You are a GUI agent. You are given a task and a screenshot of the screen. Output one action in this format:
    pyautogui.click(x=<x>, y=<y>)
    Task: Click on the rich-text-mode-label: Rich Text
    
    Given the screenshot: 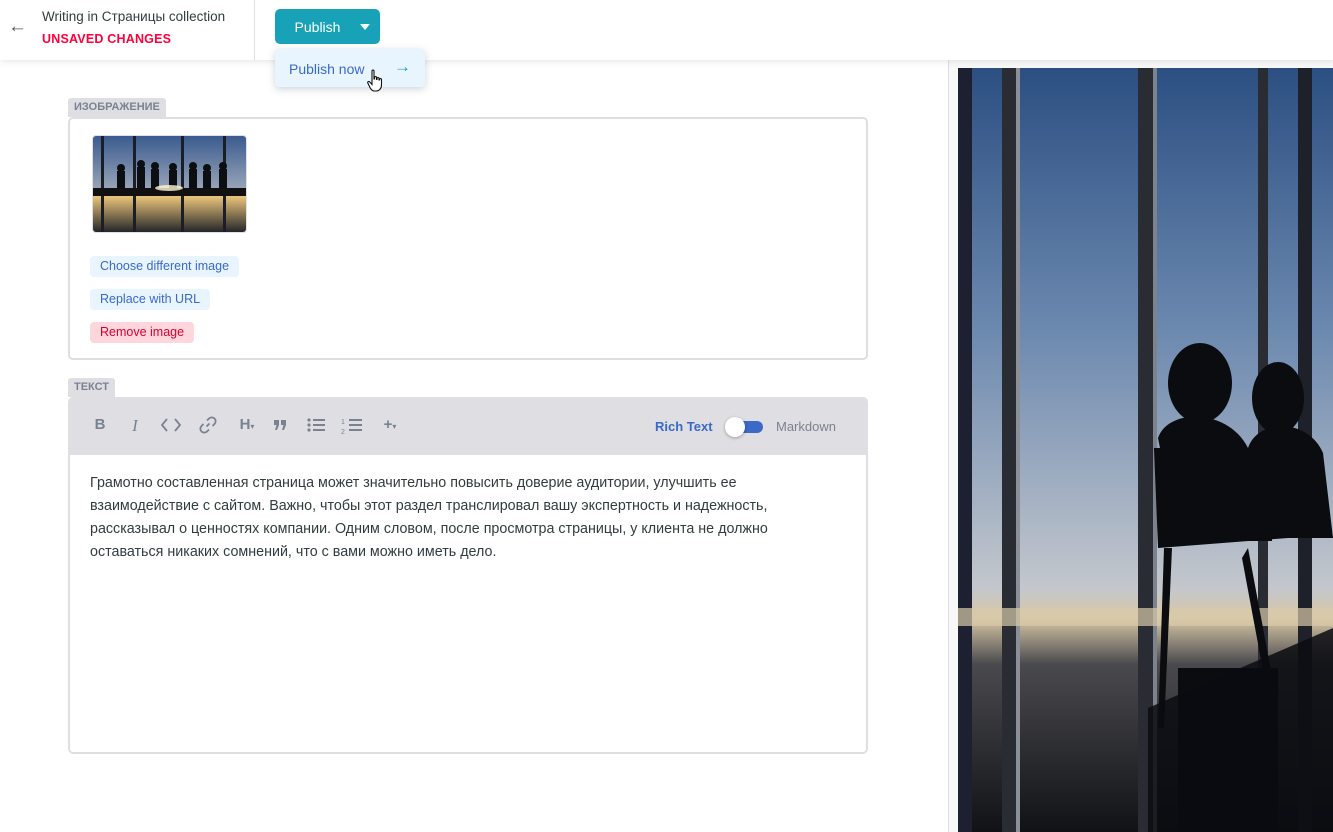 What is the action you would take?
    pyautogui.click(x=684, y=426)
    